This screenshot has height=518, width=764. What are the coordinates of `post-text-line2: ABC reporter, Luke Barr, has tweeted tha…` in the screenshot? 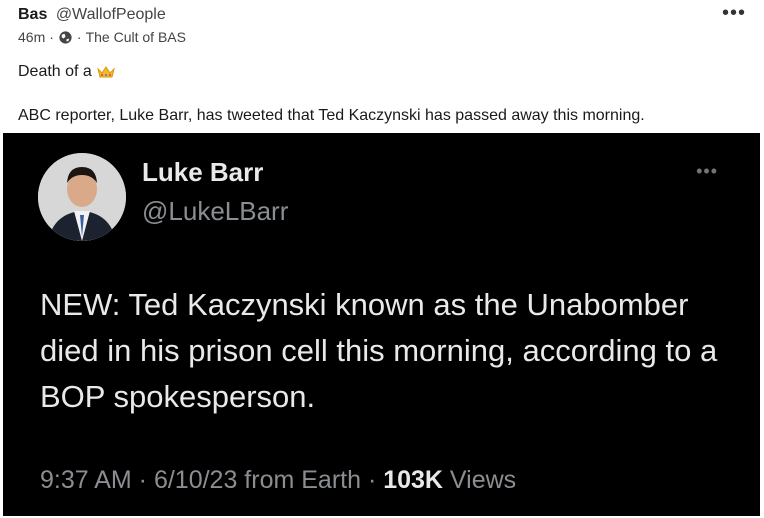 It's located at (331, 115).